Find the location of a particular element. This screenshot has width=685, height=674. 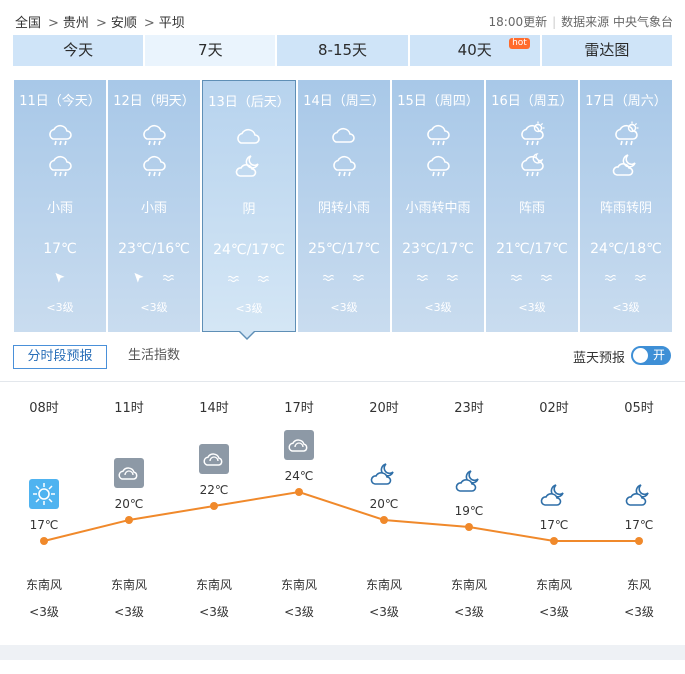

update-time: 18:00更新 is located at coordinates (518, 22).